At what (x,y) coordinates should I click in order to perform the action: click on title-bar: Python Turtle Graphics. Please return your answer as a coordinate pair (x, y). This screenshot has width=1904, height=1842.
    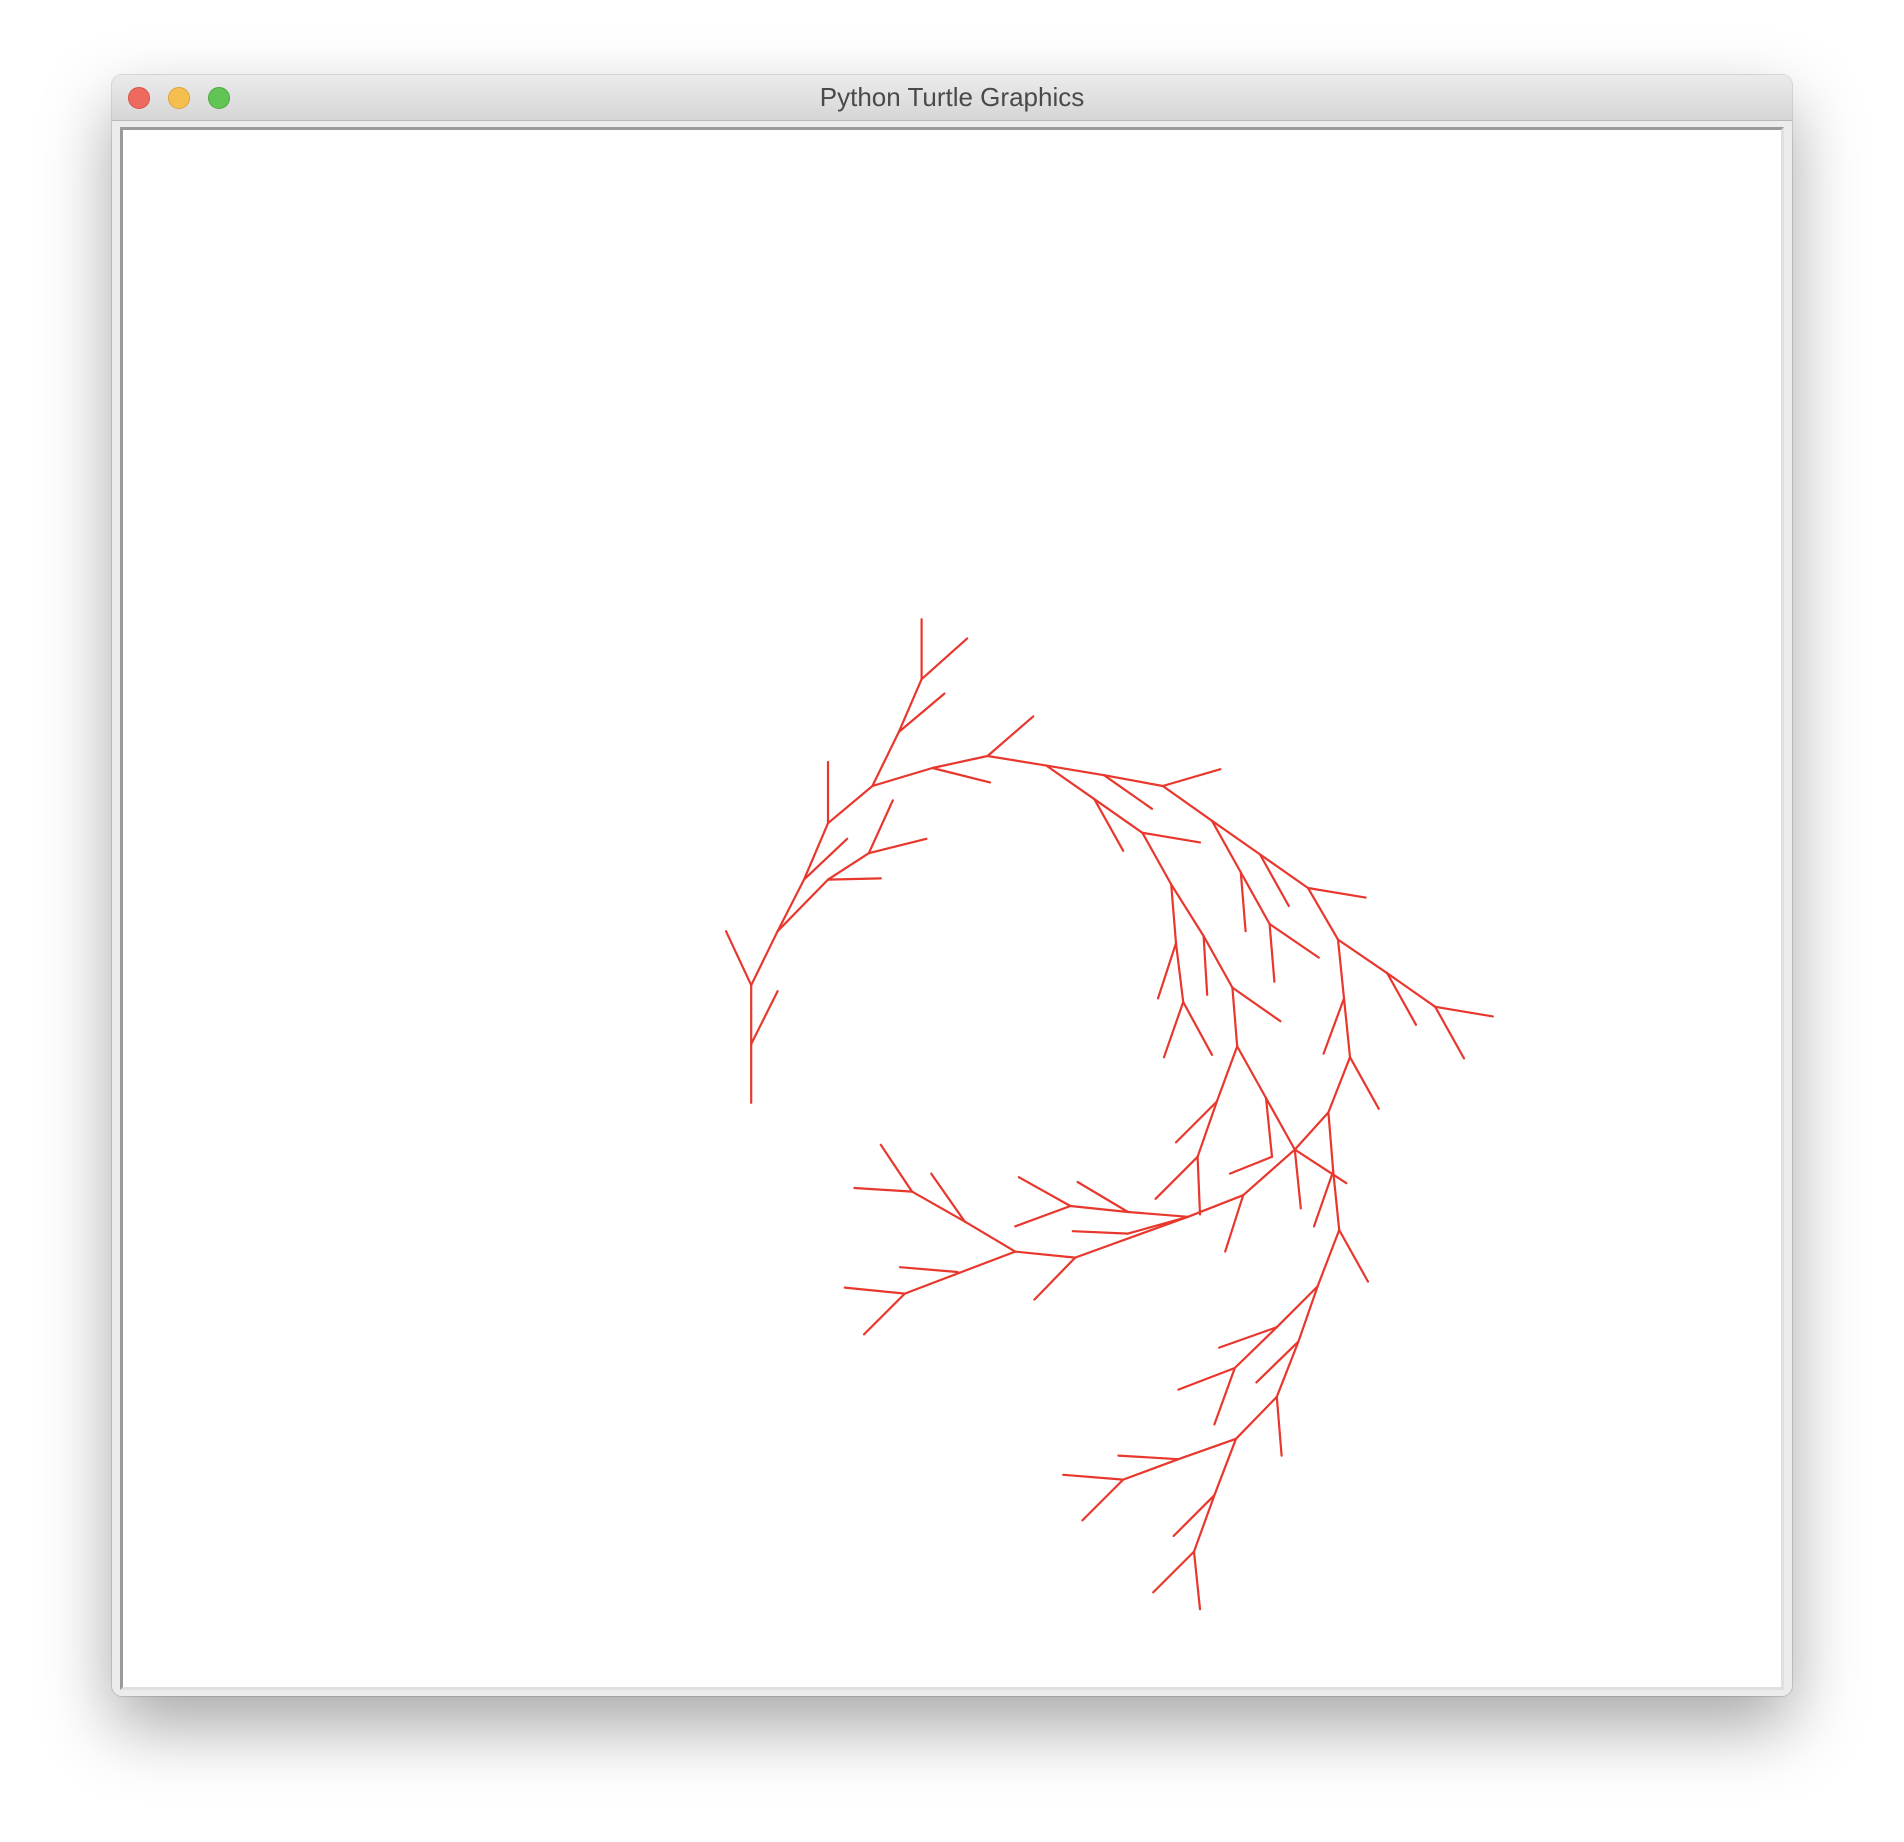
    Looking at the image, I should click on (952, 98).